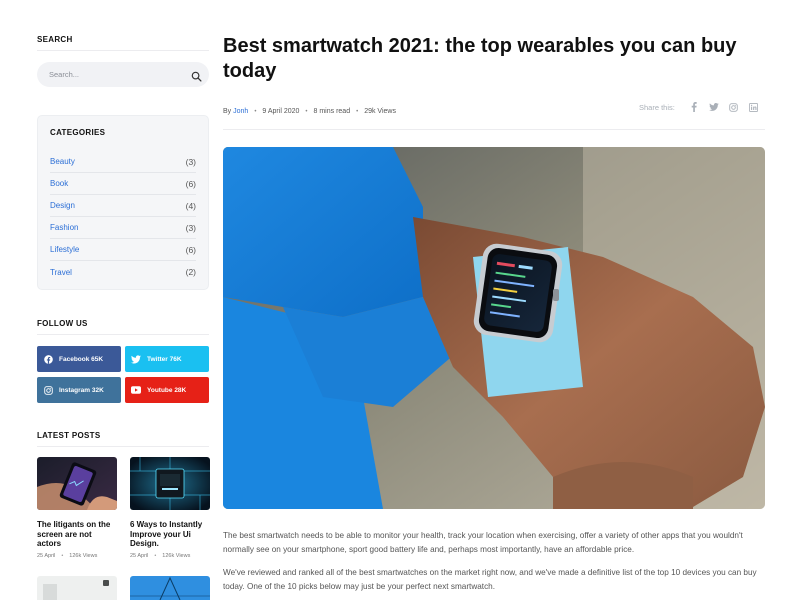  Describe the element at coordinates (136, 390) in the screenshot. I see `youtube-icon` at that location.